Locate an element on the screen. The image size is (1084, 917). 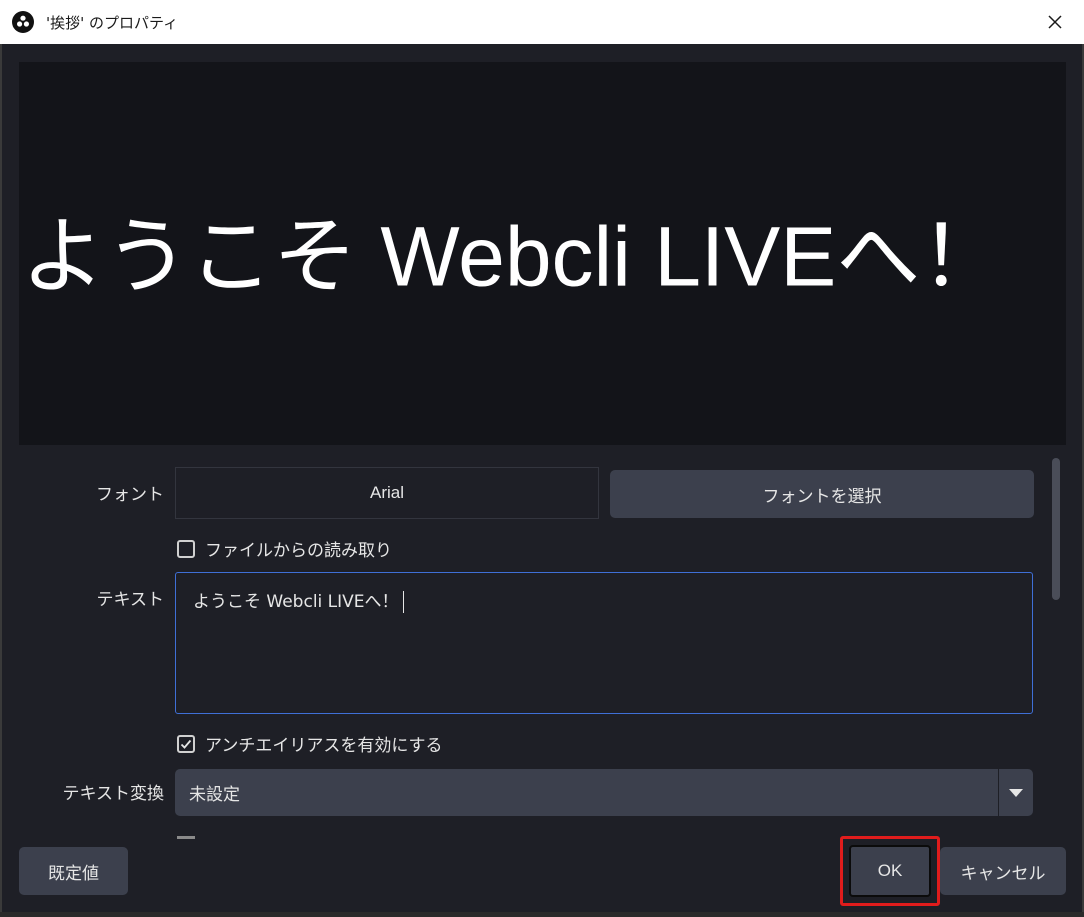
window-titlebar: '挨拶' のプロパティ is located at coordinates (542, 22).